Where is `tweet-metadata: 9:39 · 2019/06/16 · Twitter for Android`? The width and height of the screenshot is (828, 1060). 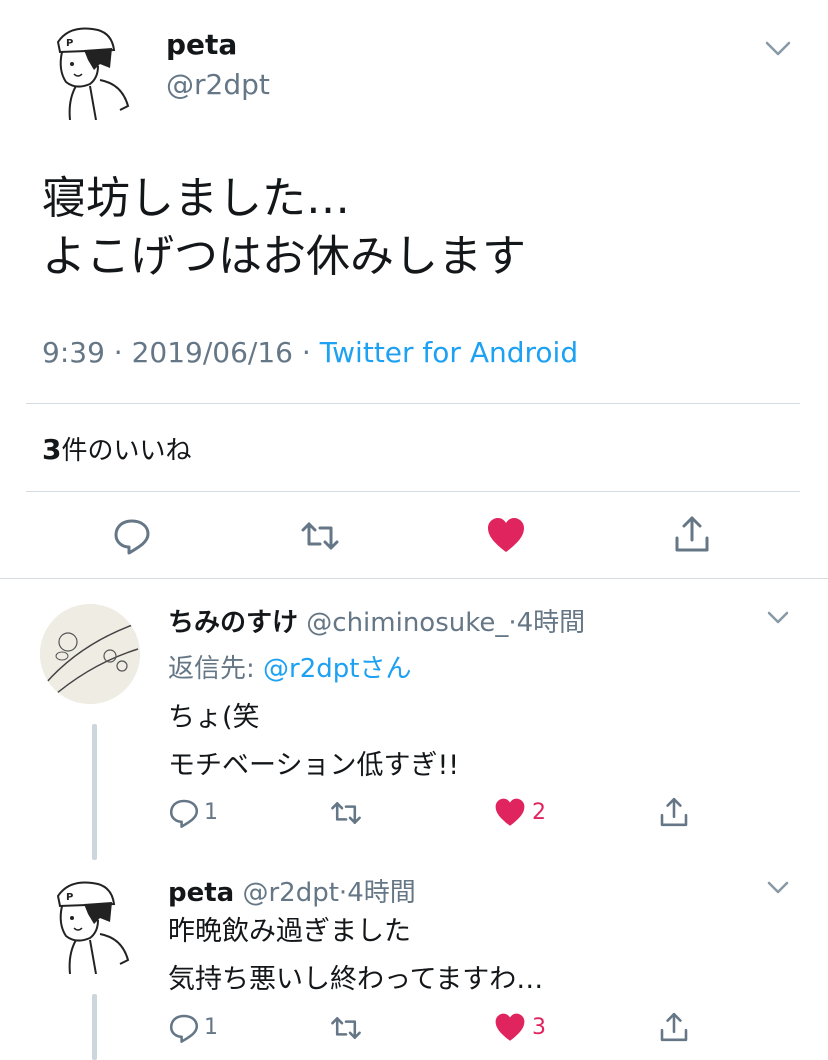 tweet-metadata: 9:39 · 2019/06/16 · Twitter for Android is located at coordinates (310, 352).